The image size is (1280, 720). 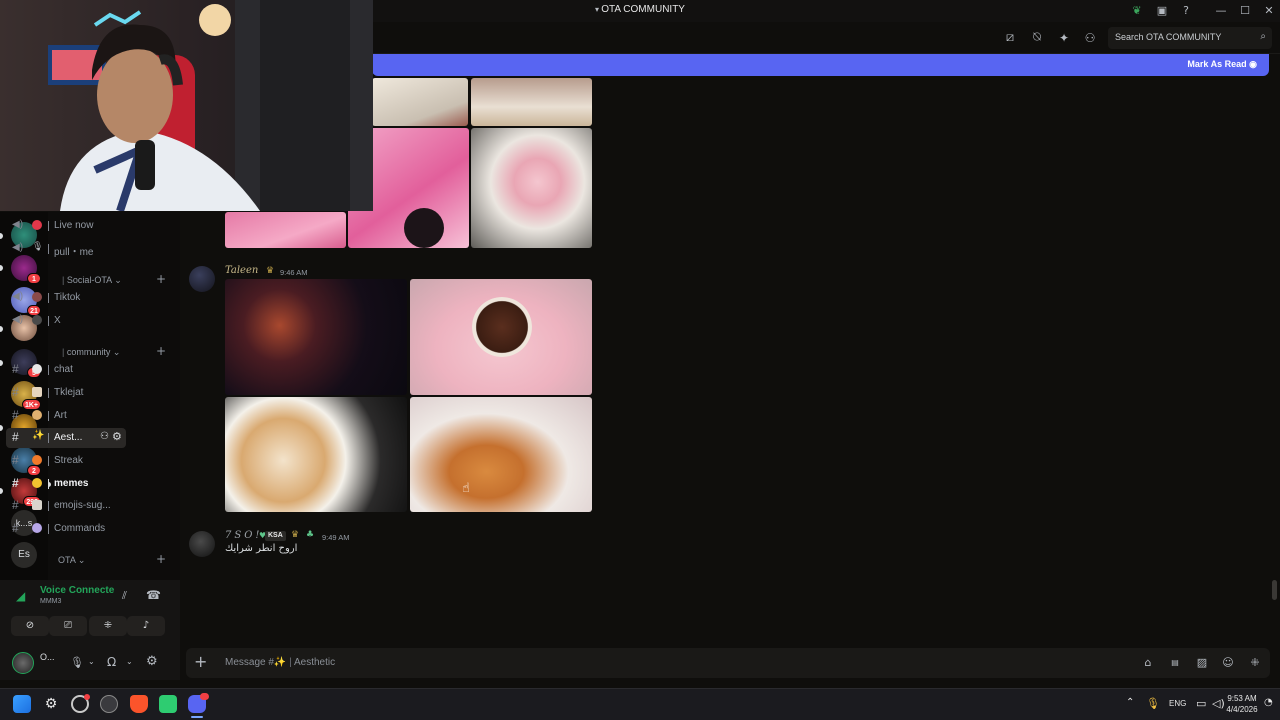 What do you see at coordinates (1268, 702) in the screenshot?
I see `notification-bell-icon: ◔` at bounding box center [1268, 702].